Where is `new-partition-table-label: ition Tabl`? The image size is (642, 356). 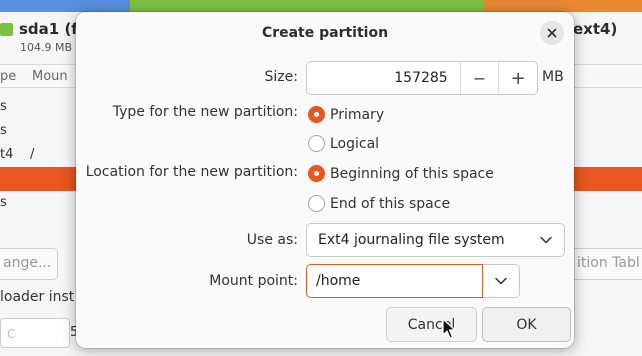
new-partition-table-label: ition Tabl is located at coordinates (608, 263).